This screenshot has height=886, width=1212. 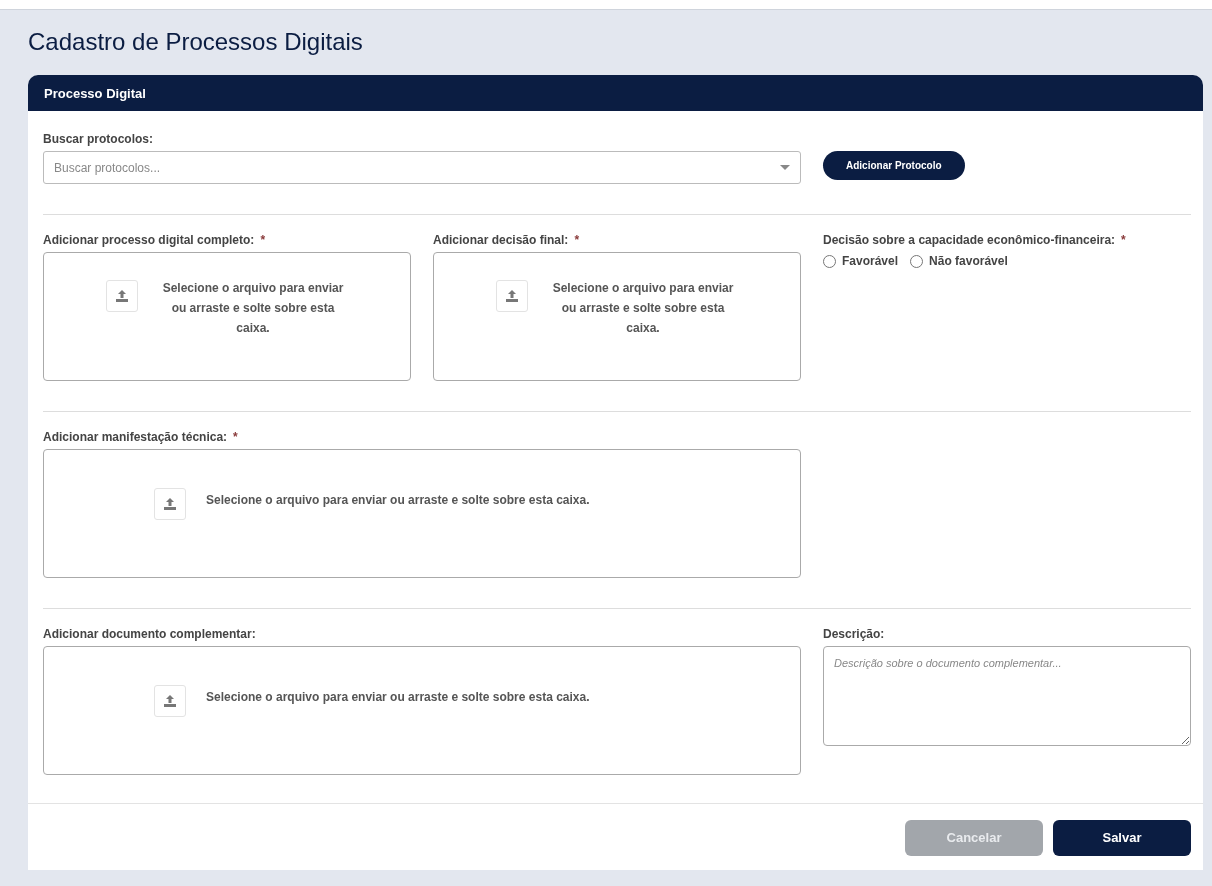 What do you see at coordinates (870, 261) in the screenshot?
I see `radio-label: Favorável` at bounding box center [870, 261].